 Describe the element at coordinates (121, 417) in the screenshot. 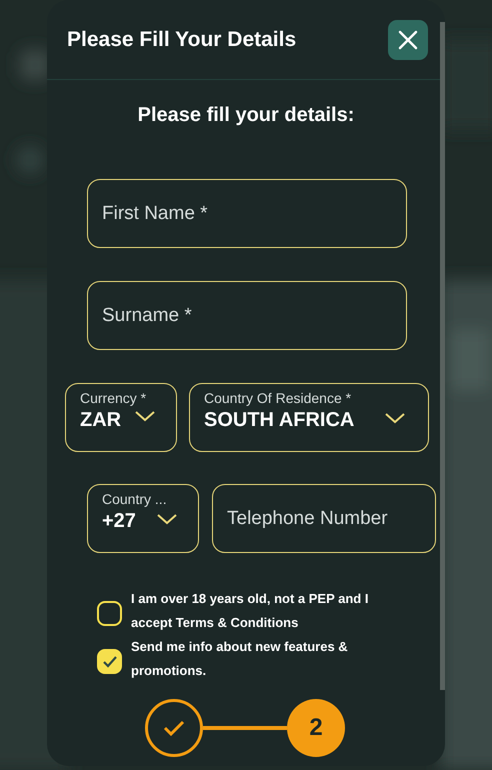

I see `dropdown-field: Currency * ZAR` at that location.